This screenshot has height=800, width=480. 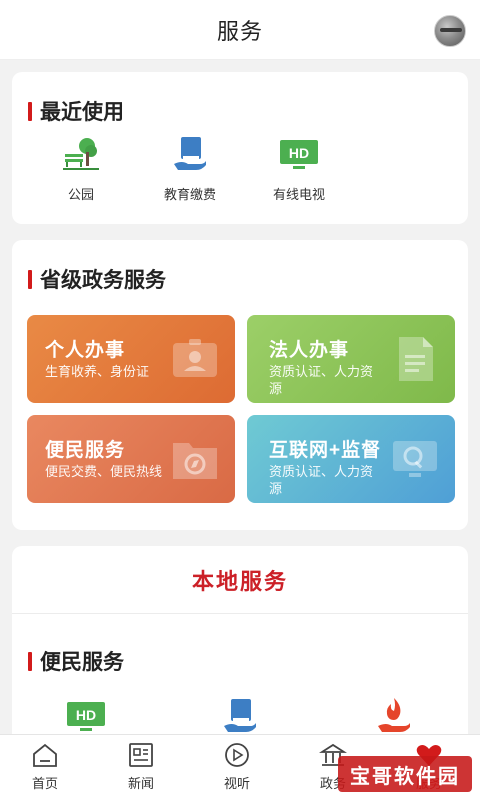 I want to click on recent-item-cable-tv: HD 有线电视, so click(x=299, y=168).